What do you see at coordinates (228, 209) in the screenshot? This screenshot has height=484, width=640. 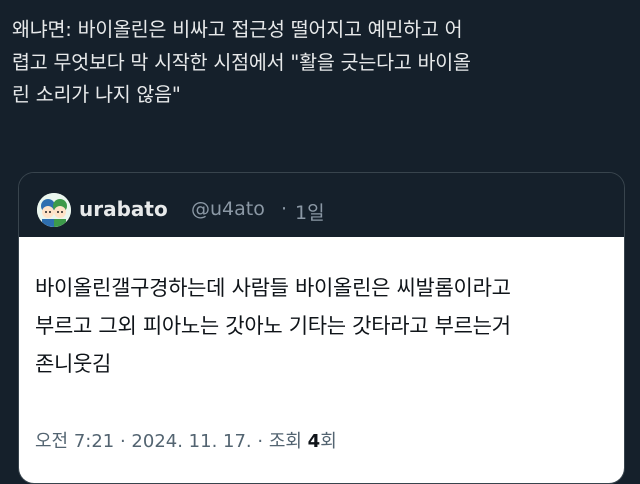 I see `author-handle: @u4ato` at bounding box center [228, 209].